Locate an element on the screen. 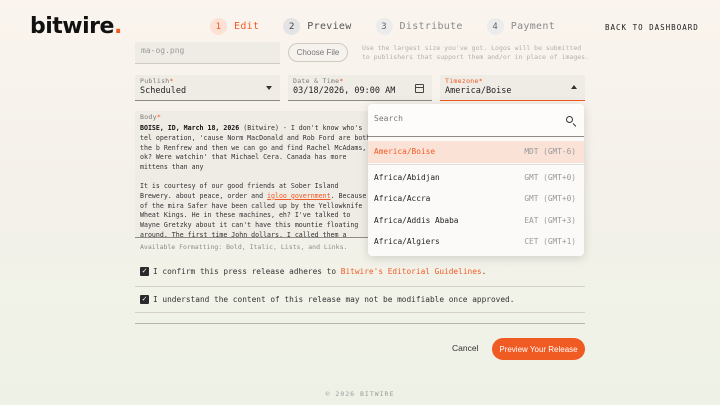  calendar-icon is located at coordinates (419, 88).